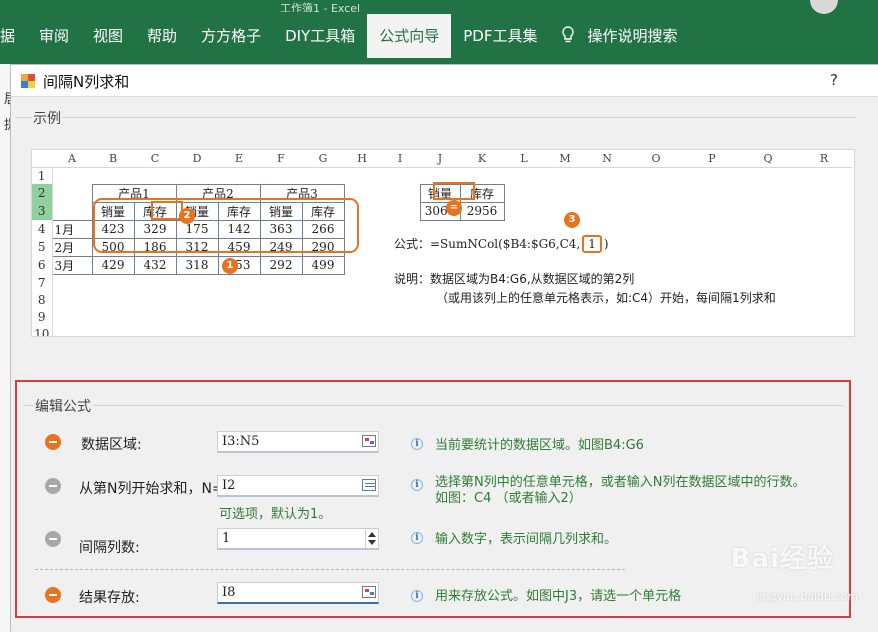  I want to click on result-header: 库存, so click(482, 193).